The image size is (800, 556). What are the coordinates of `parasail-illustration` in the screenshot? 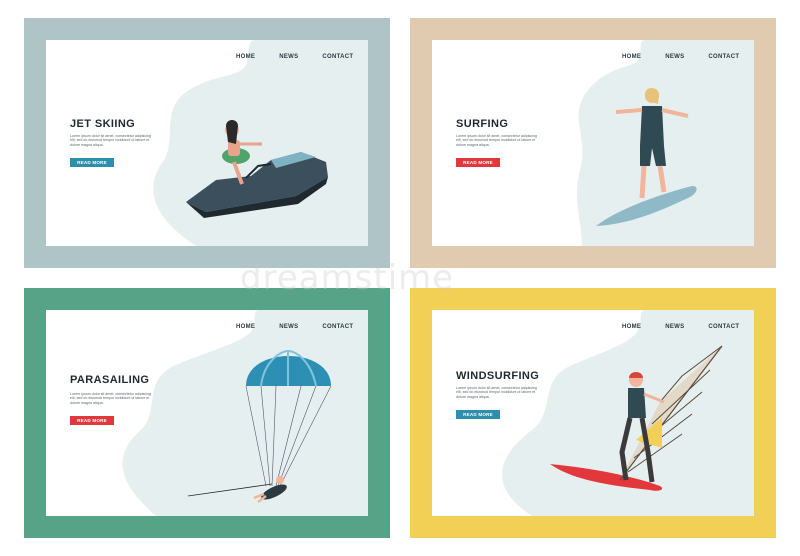 It's located at (259, 426).